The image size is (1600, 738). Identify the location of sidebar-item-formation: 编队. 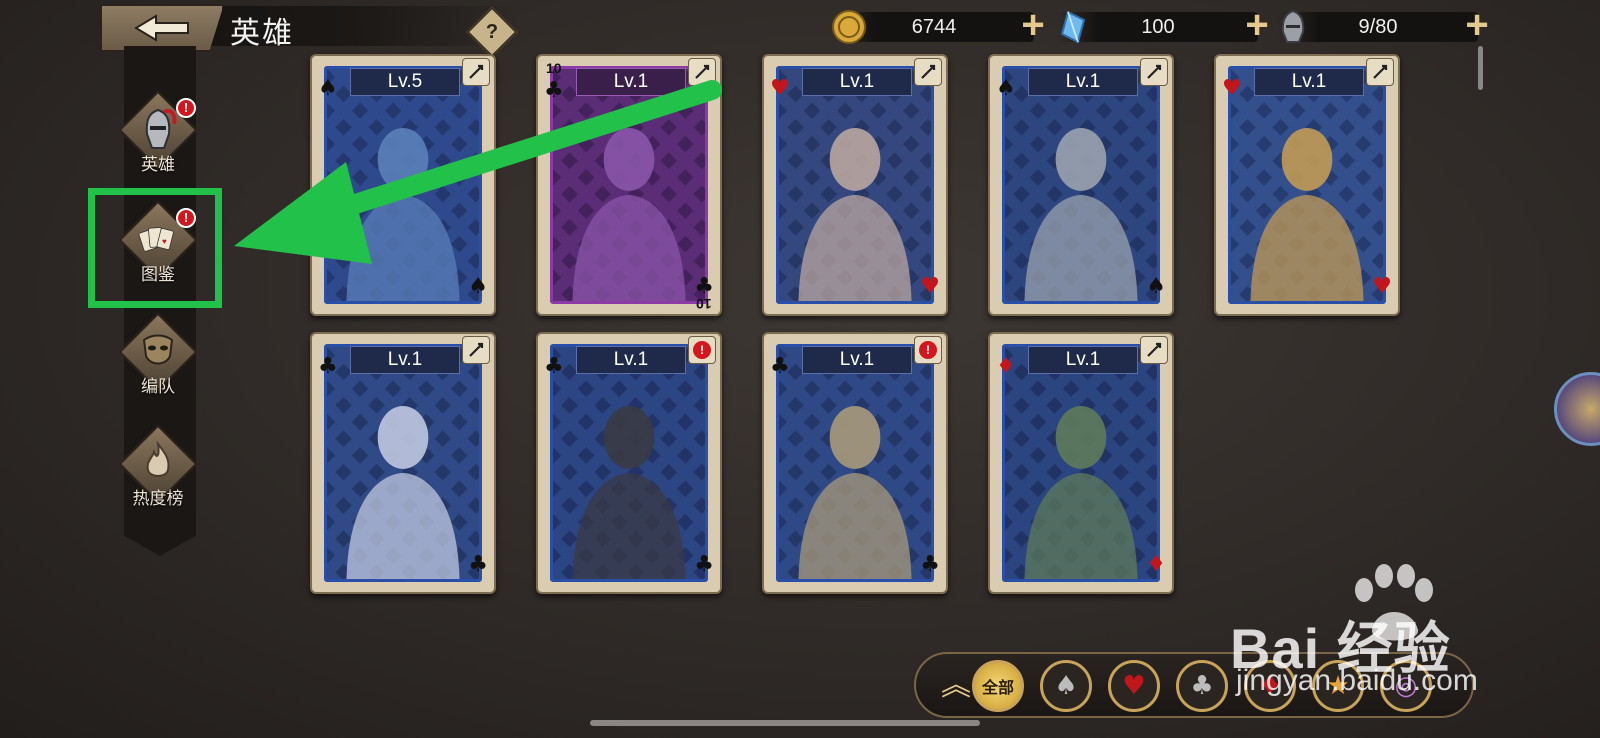
(158, 361).